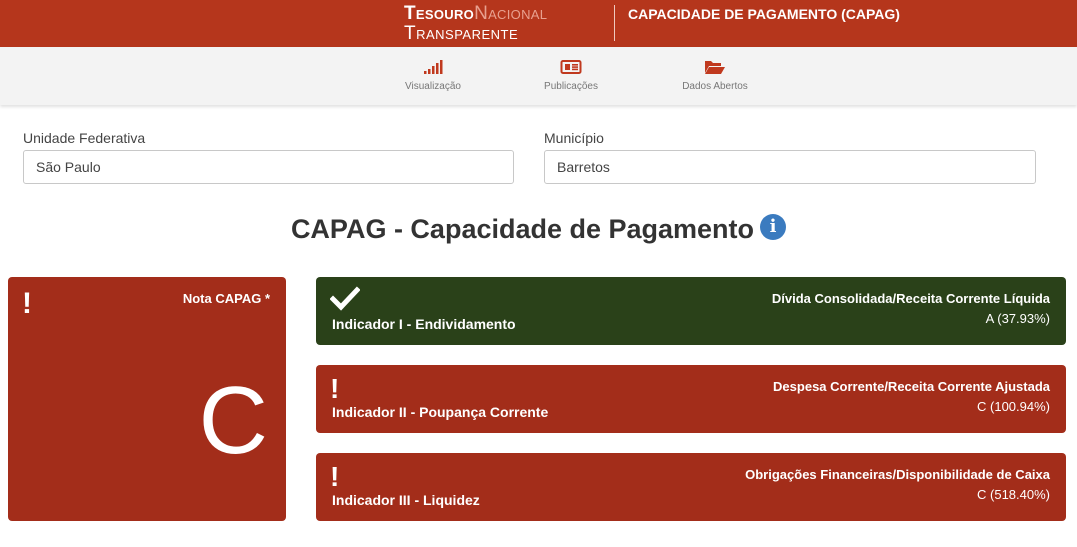 Image resolution: width=1077 pixels, height=547 pixels. Describe the element at coordinates (406, 500) in the screenshot. I see `indicator-name: Indicador III - Liquidez` at that location.